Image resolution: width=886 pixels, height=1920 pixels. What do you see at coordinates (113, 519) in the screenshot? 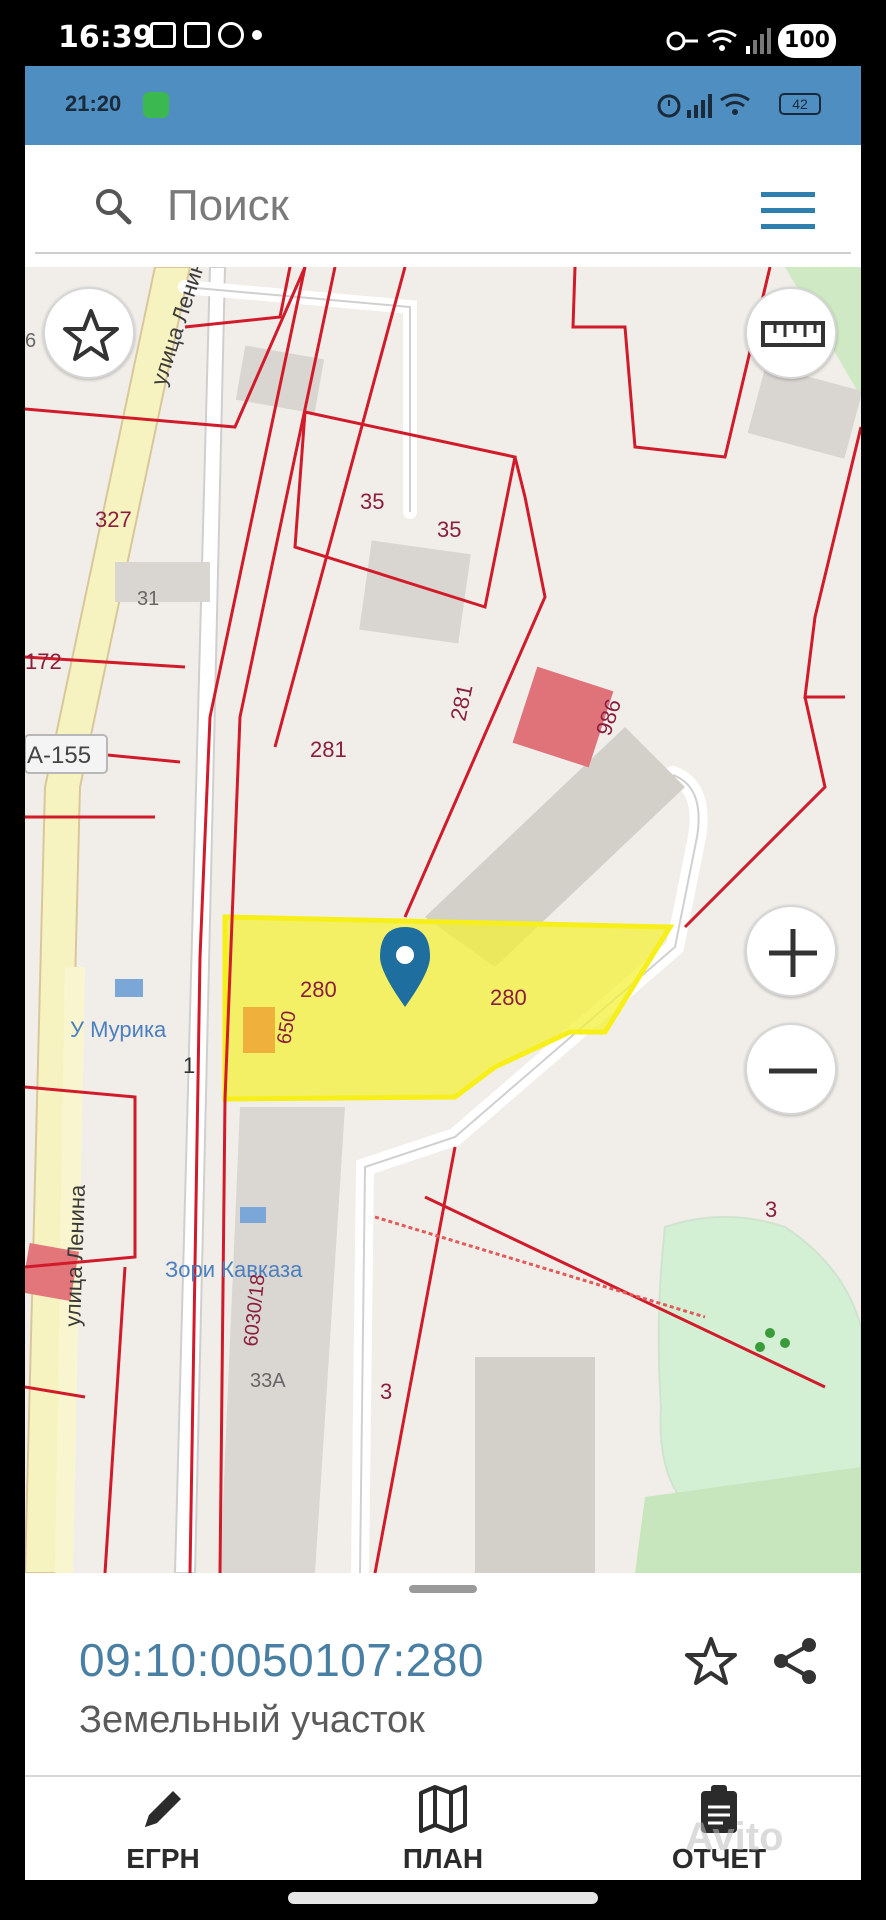
I see `number-label: 327` at bounding box center [113, 519].